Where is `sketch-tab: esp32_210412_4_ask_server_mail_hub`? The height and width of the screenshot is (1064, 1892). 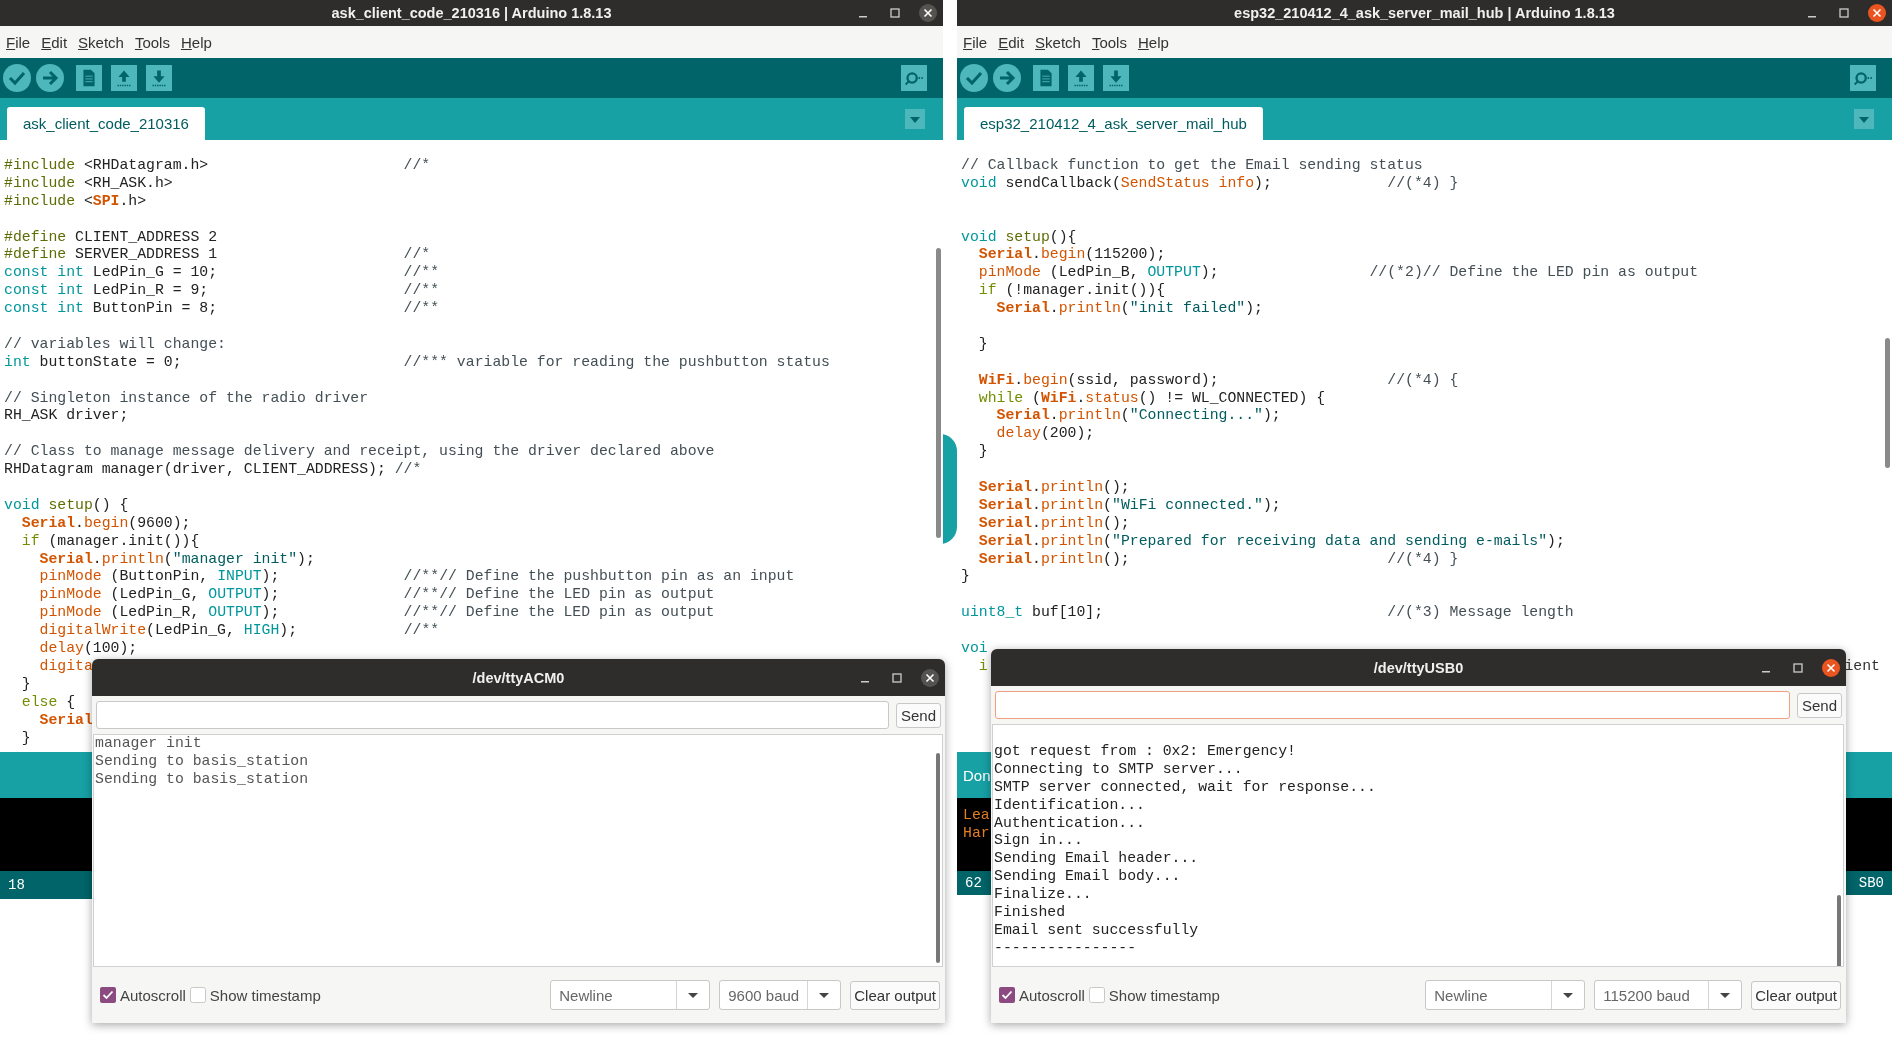
sketch-tab: esp32_210412_4_ask_server_mail_hub is located at coordinates (1113, 123).